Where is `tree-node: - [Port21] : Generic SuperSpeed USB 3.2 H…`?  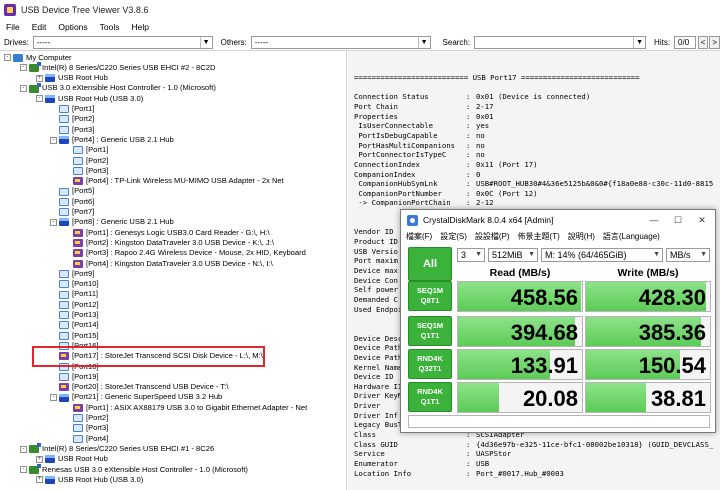
tree-node: - [Port21] : Generic SuperSpeed USB 3.2 H… is located at coordinates (136, 397).